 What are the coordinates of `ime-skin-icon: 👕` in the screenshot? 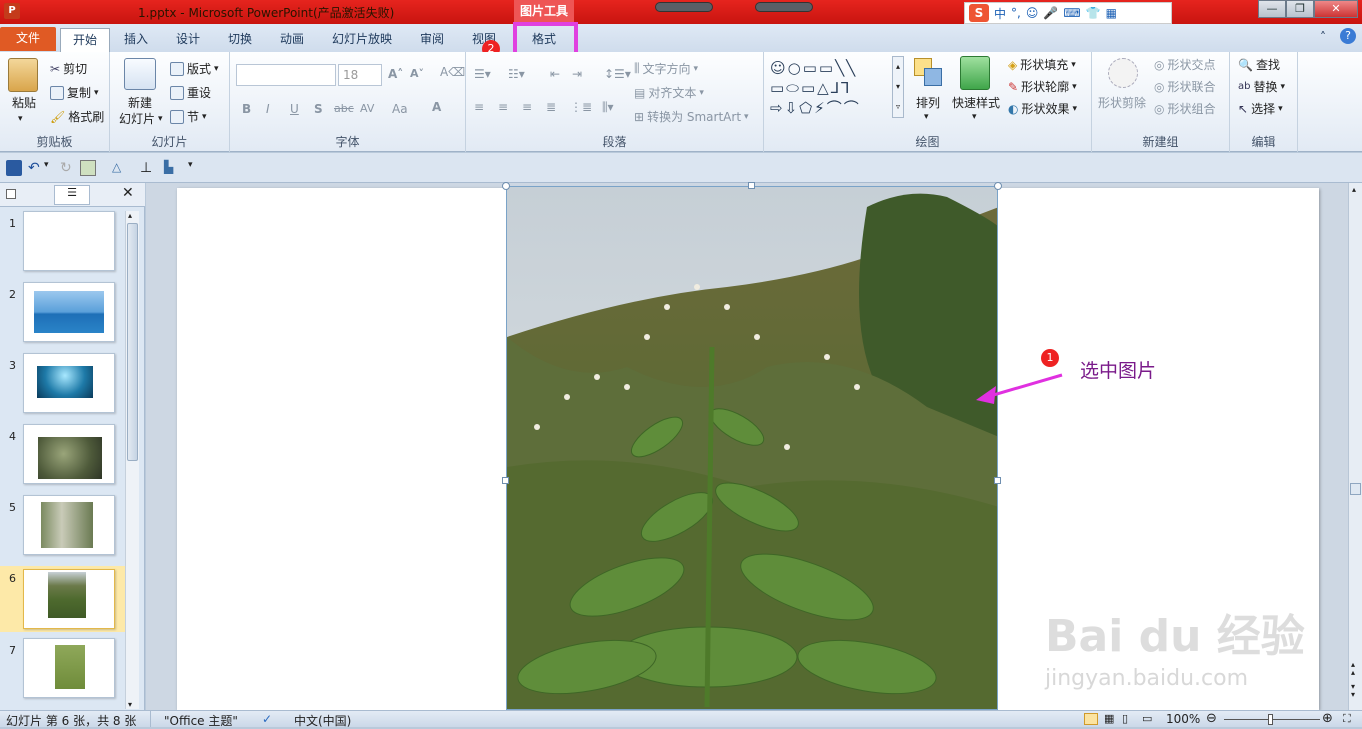 It's located at (1093, 13).